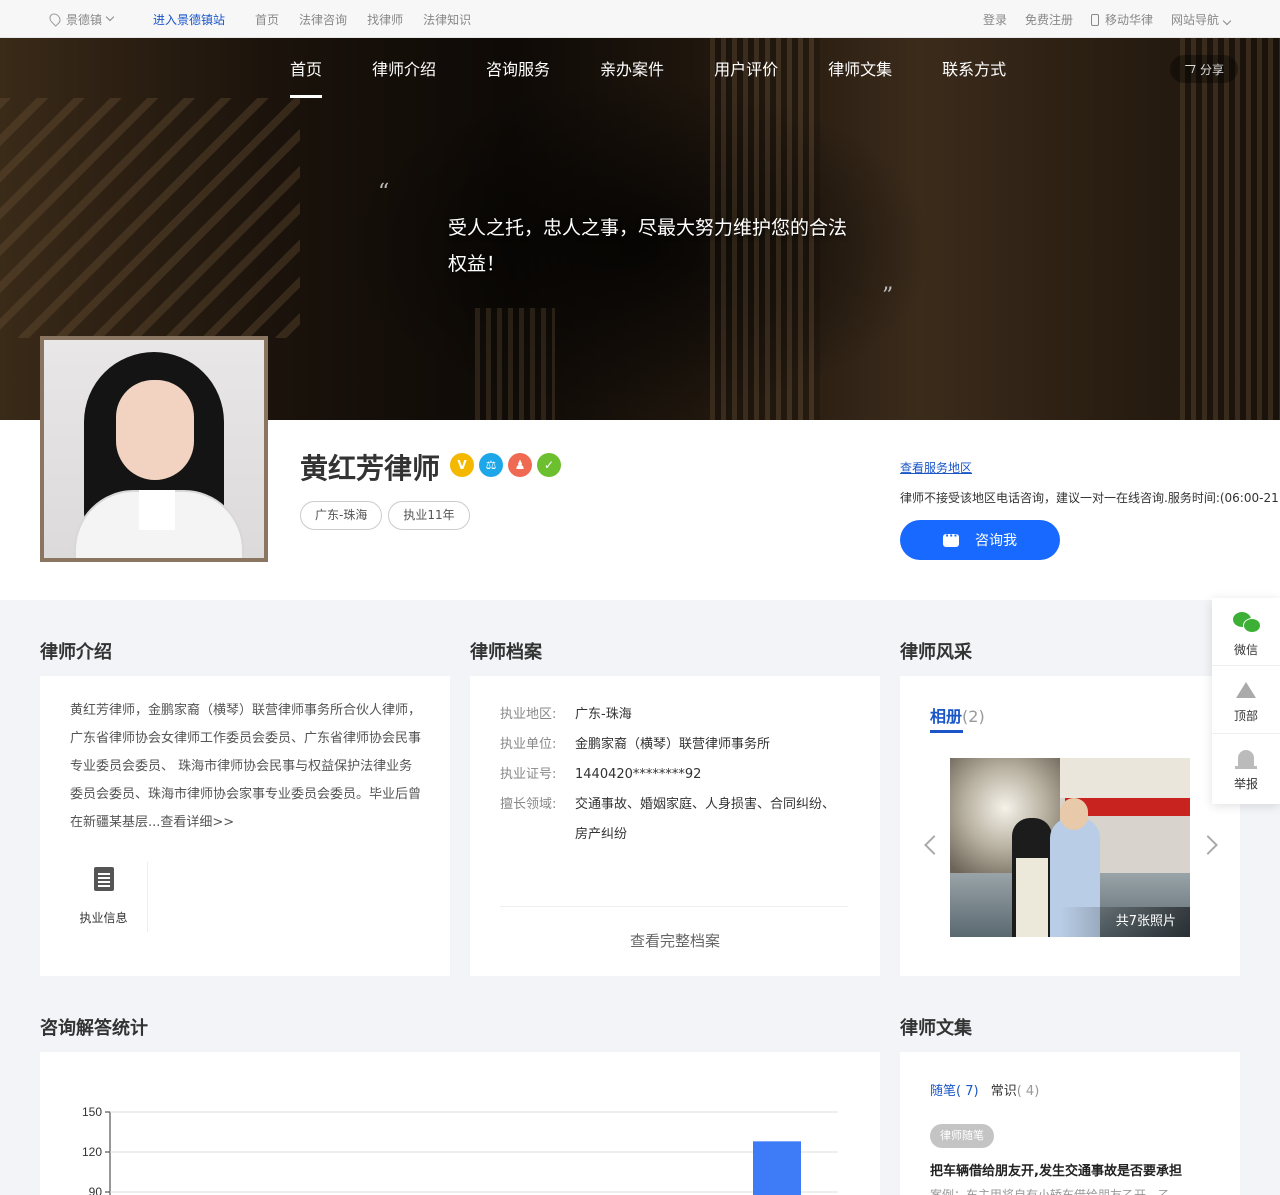 Image resolution: width=1280 pixels, height=1195 pixels. Describe the element at coordinates (462, 465) in the screenshot. I see `verified-v-icon: V` at that location.